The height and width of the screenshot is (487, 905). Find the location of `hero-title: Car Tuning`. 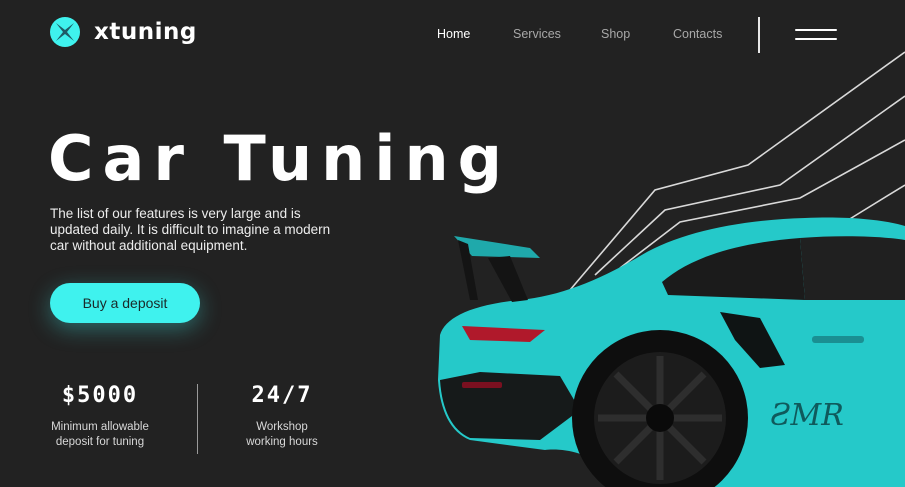

hero-title: Car Tuning is located at coordinates (280, 158).